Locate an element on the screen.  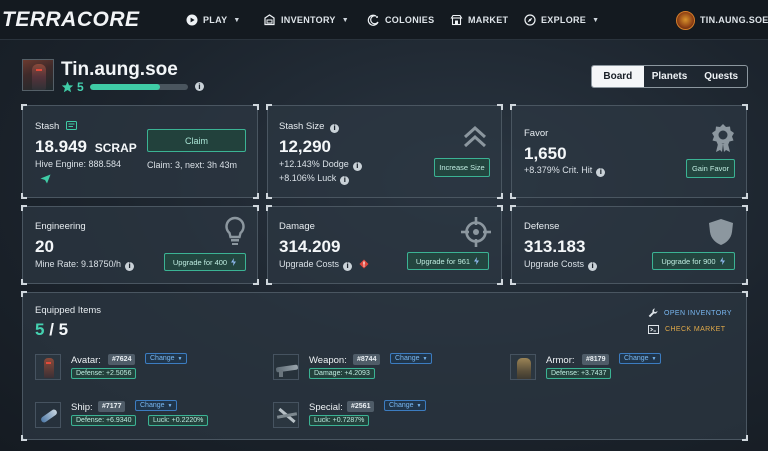
equipped-count: 5 / 5 is located at coordinates (52, 329).